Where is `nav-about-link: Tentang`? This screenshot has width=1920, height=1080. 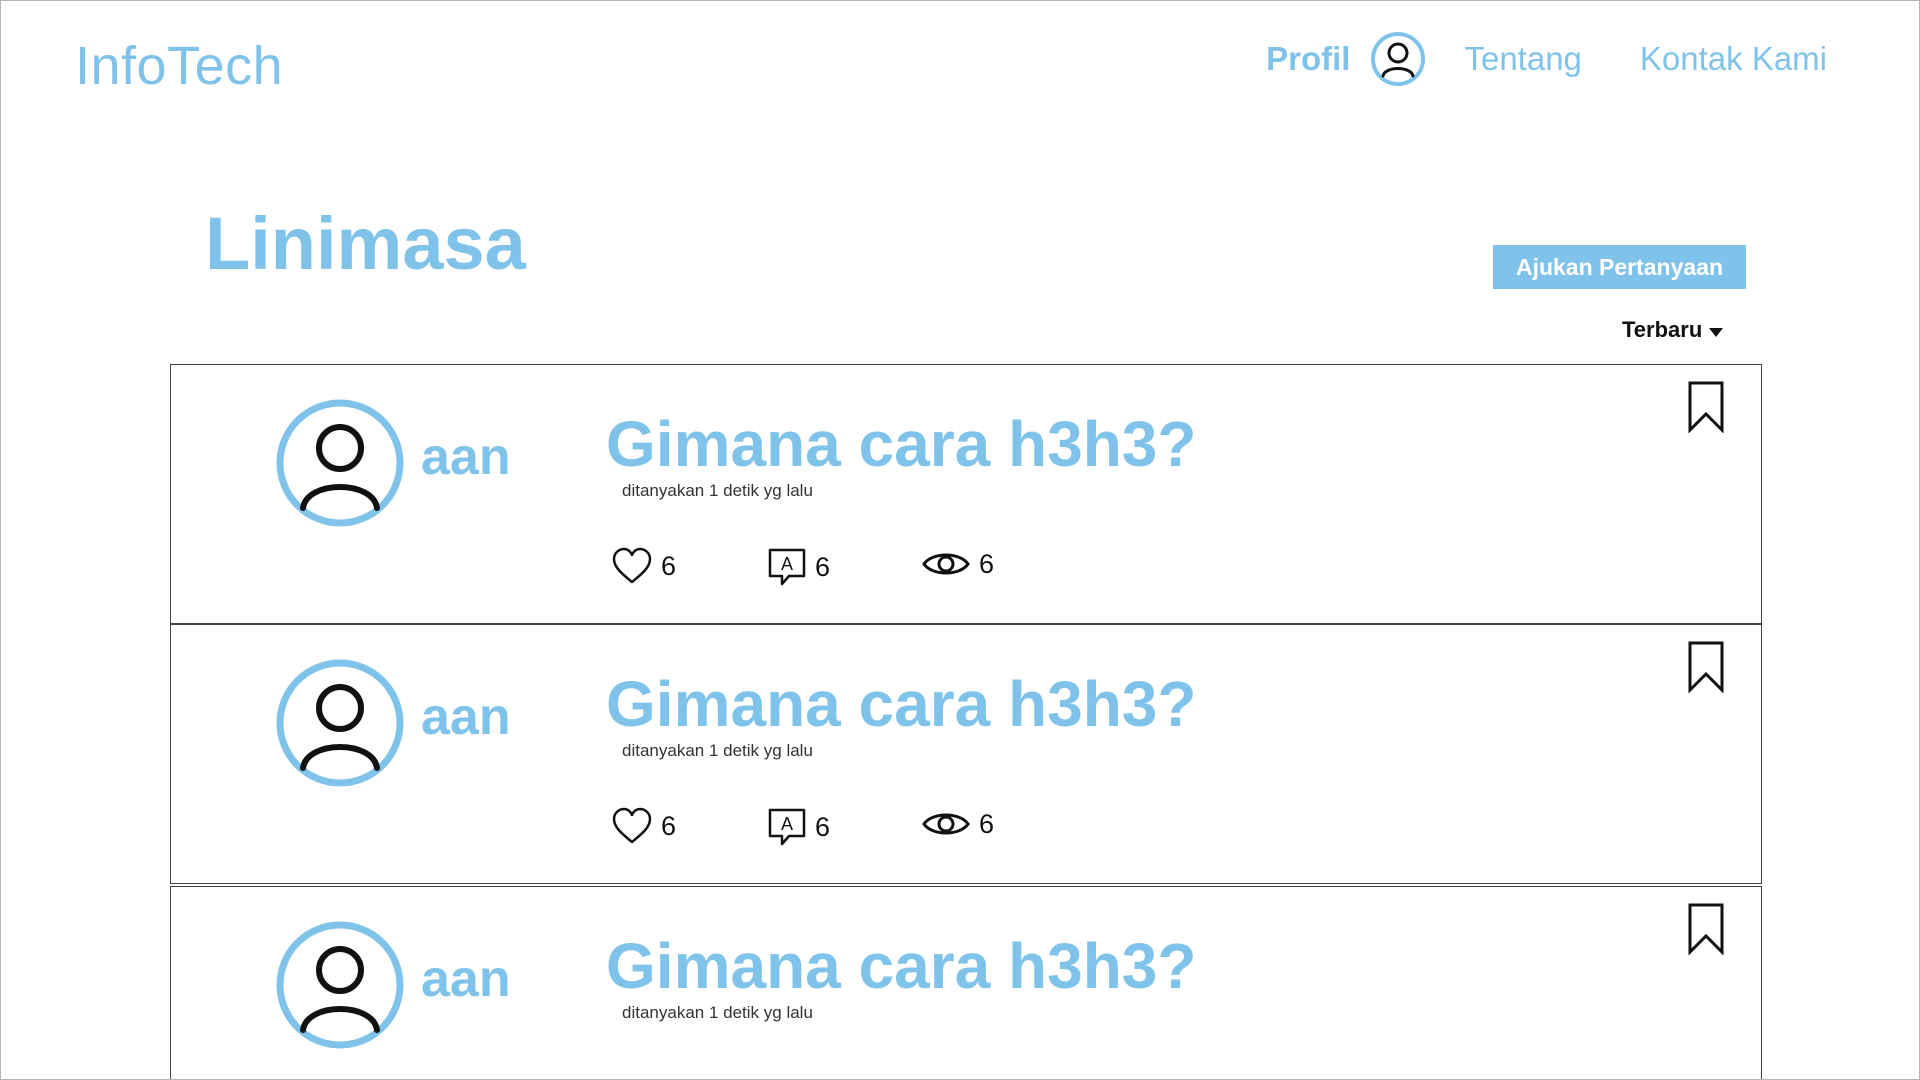 nav-about-link: Tentang is located at coordinates (1522, 59).